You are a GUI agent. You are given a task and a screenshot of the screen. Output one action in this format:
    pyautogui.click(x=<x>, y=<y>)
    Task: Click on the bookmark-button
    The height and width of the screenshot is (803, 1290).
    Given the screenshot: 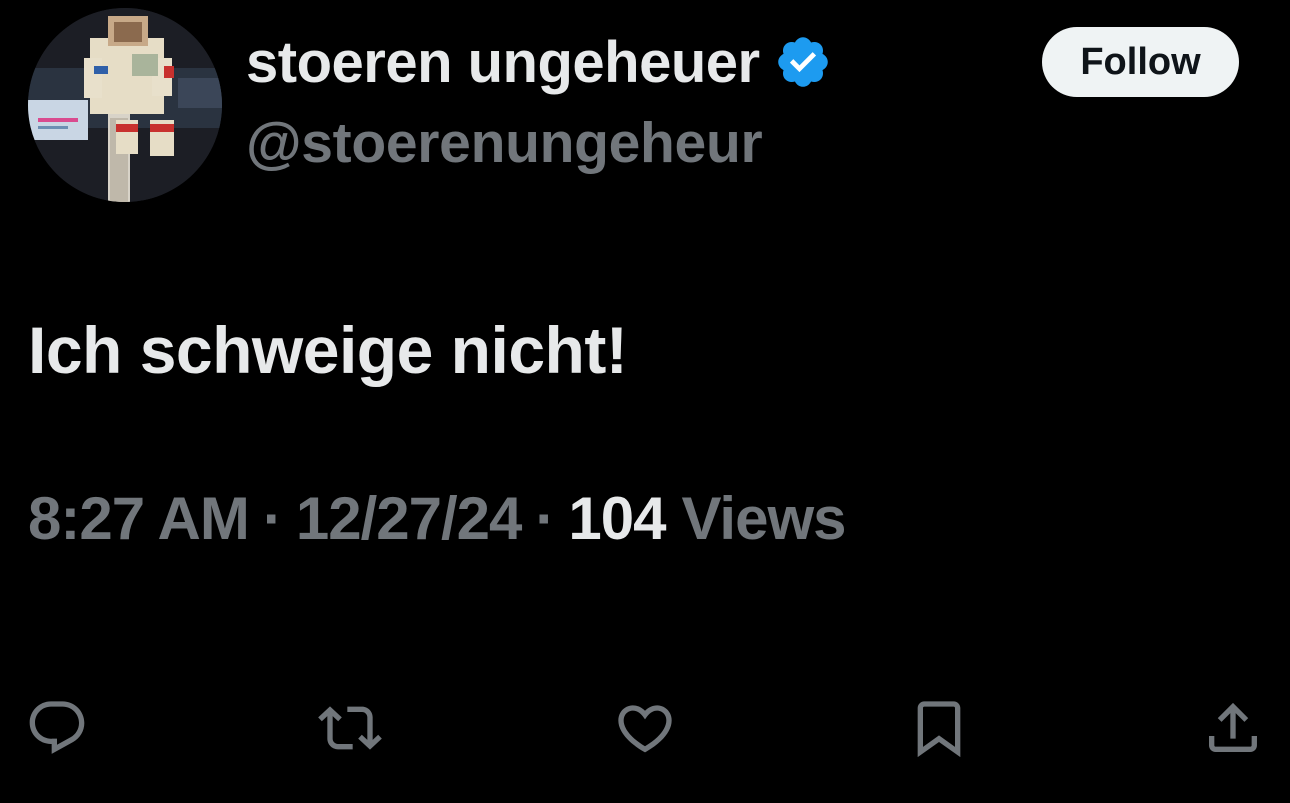 What is the action you would take?
    pyautogui.click(x=939, y=728)
    